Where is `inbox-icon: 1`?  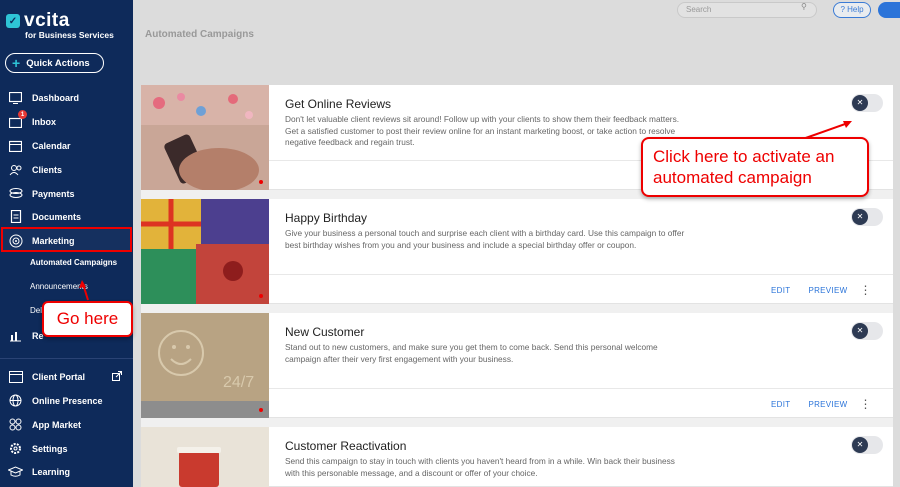 inbox-icon: 1 is located at coordinates (17, 119).